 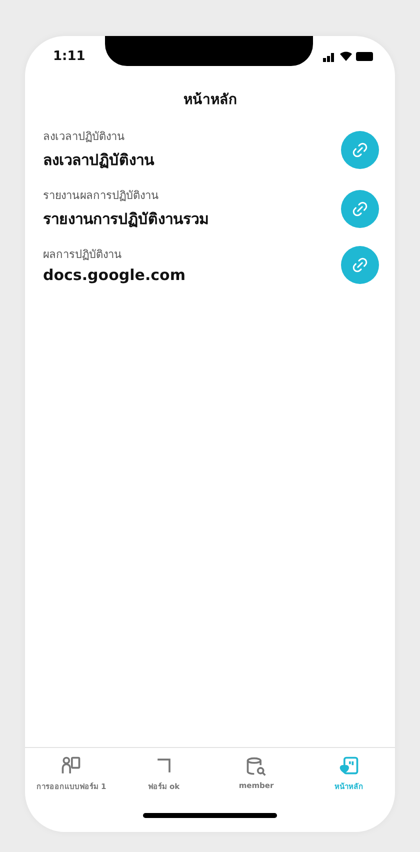 What do you see at coordinates (349, 765) in the screenshot?
I see `heart-document-icon` at bounding box center [349, 765].